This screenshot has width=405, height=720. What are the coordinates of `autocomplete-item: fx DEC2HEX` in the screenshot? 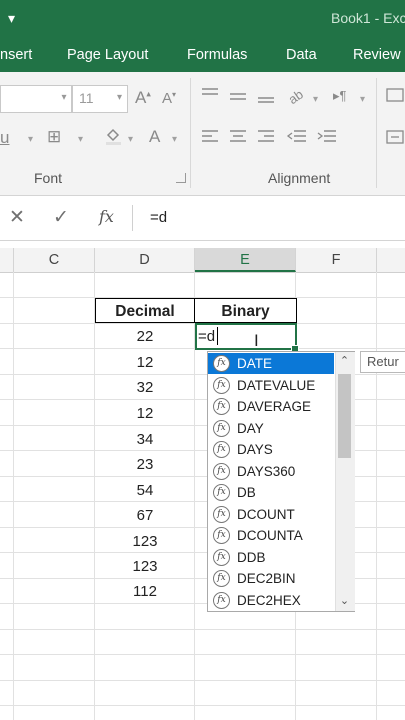 It's located at (271, 600).